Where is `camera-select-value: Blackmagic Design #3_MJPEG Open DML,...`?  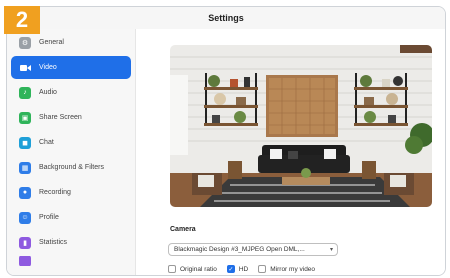 camera-select-value: Blackmagic Design #3_MJPEG Open DML,... is located at coordinates (239, 249).